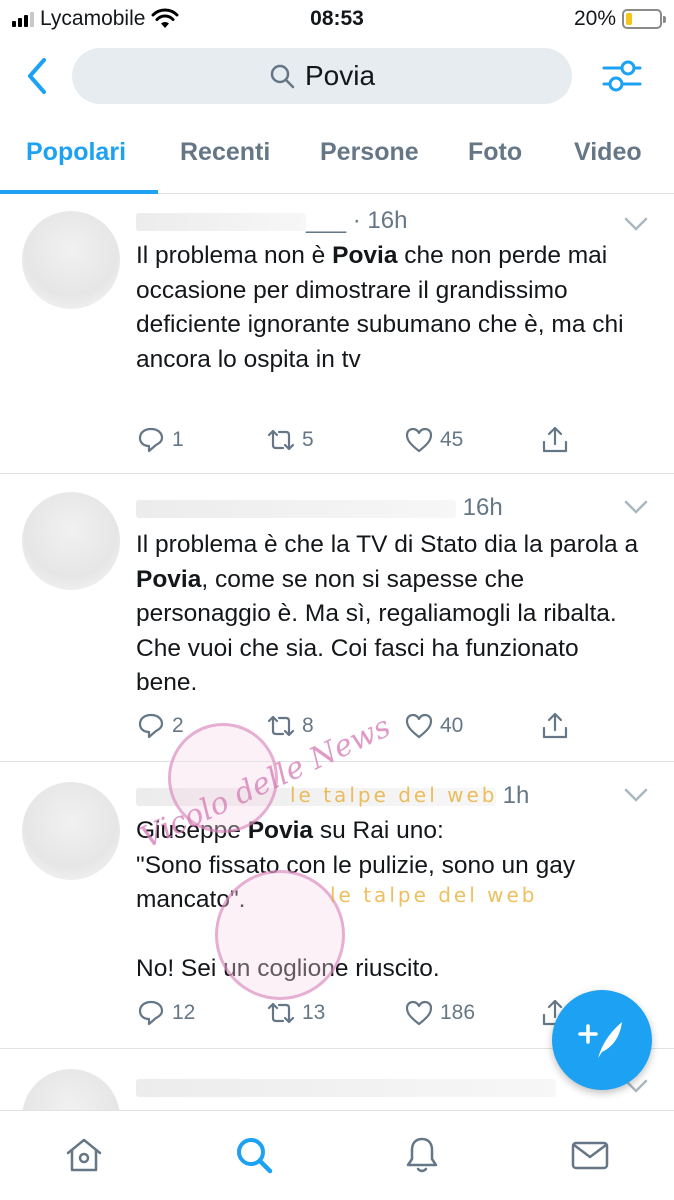 This screenshot has width=674, height=1200. I want to click on tweet-header, so click(346, 1087).